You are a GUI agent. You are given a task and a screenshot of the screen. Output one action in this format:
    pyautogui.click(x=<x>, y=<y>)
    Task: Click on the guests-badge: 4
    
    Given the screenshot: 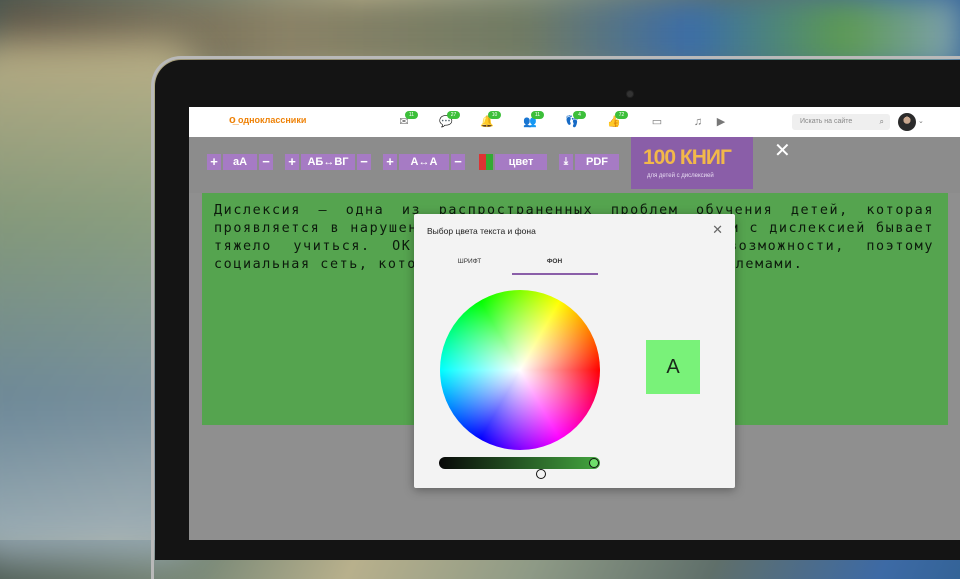 What is the action you would take?
    pyautogui.click(x=579, y=115)
    